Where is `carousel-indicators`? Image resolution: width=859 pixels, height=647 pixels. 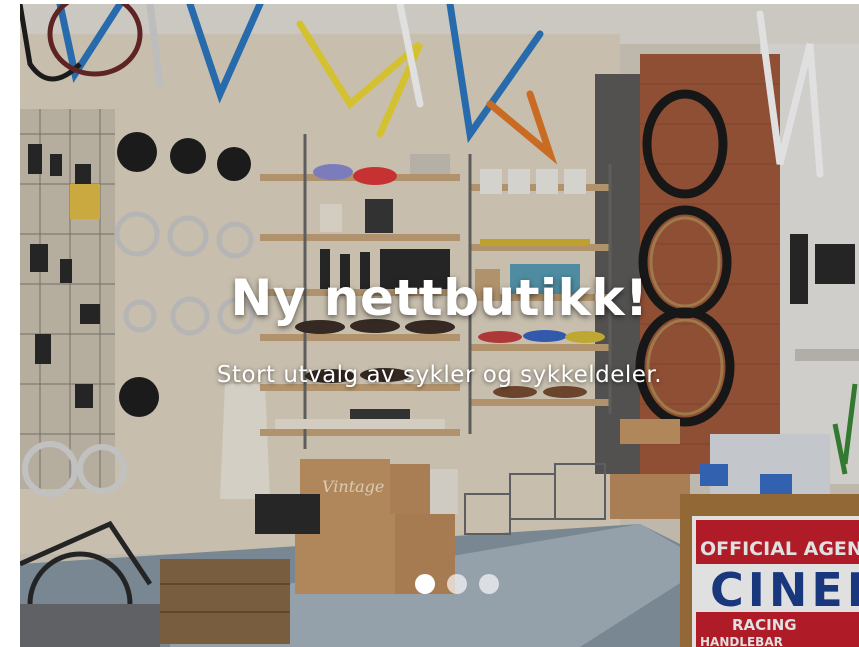 carousel-indicators is located at coordinates (448, 584).